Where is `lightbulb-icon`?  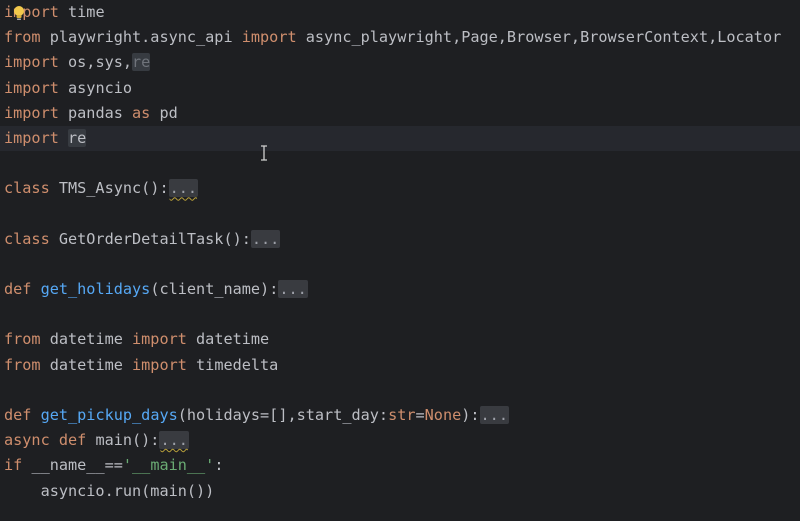
lightbulb-icon is located at coordinates (19, 13).